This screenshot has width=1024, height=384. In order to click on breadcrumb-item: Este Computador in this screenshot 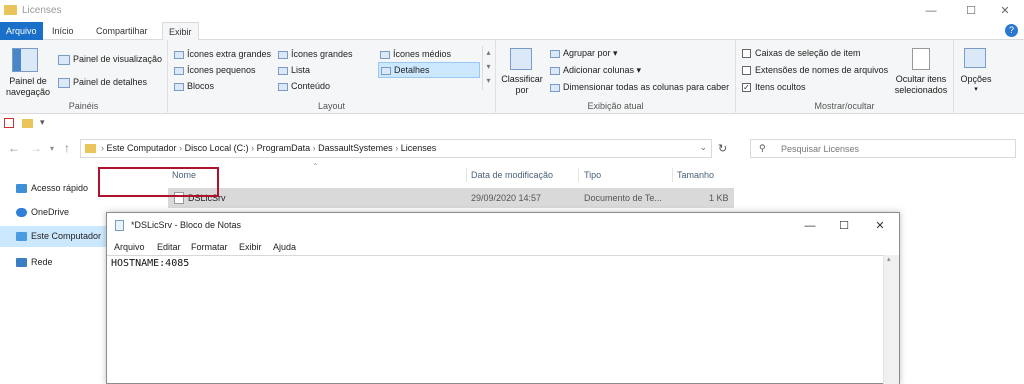, I will do `click(142, 148)`.